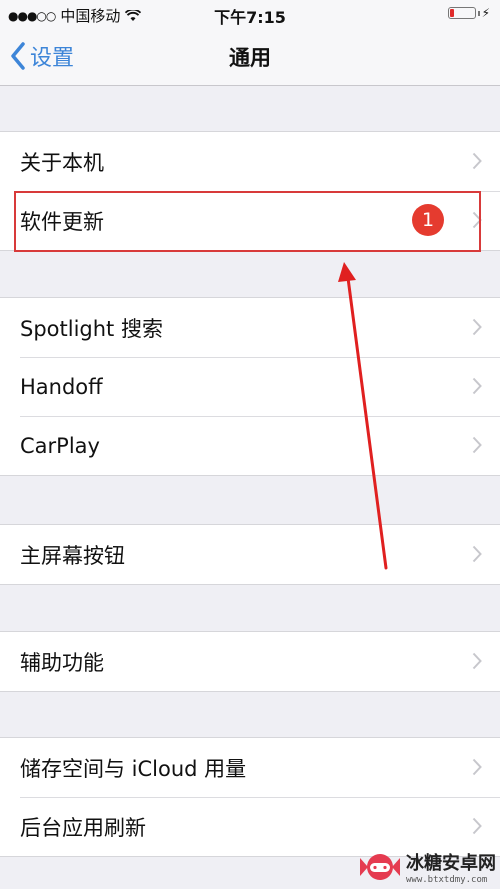 Image resolution: width=500 pixels, height=889 pixels. I want to click on watermark: 冰糖安卓网 www.btxtdmy.com, so click(427, 867).